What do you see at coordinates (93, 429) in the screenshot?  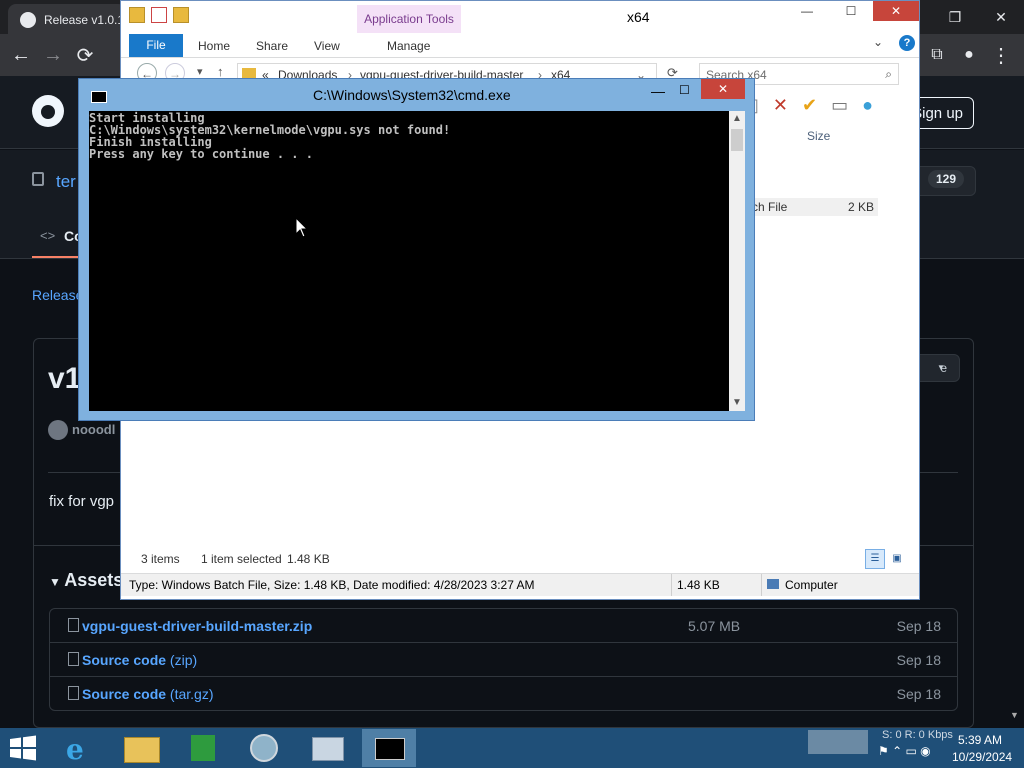 I see `release-author-link: nooodl` at bounding box center [93, 429].